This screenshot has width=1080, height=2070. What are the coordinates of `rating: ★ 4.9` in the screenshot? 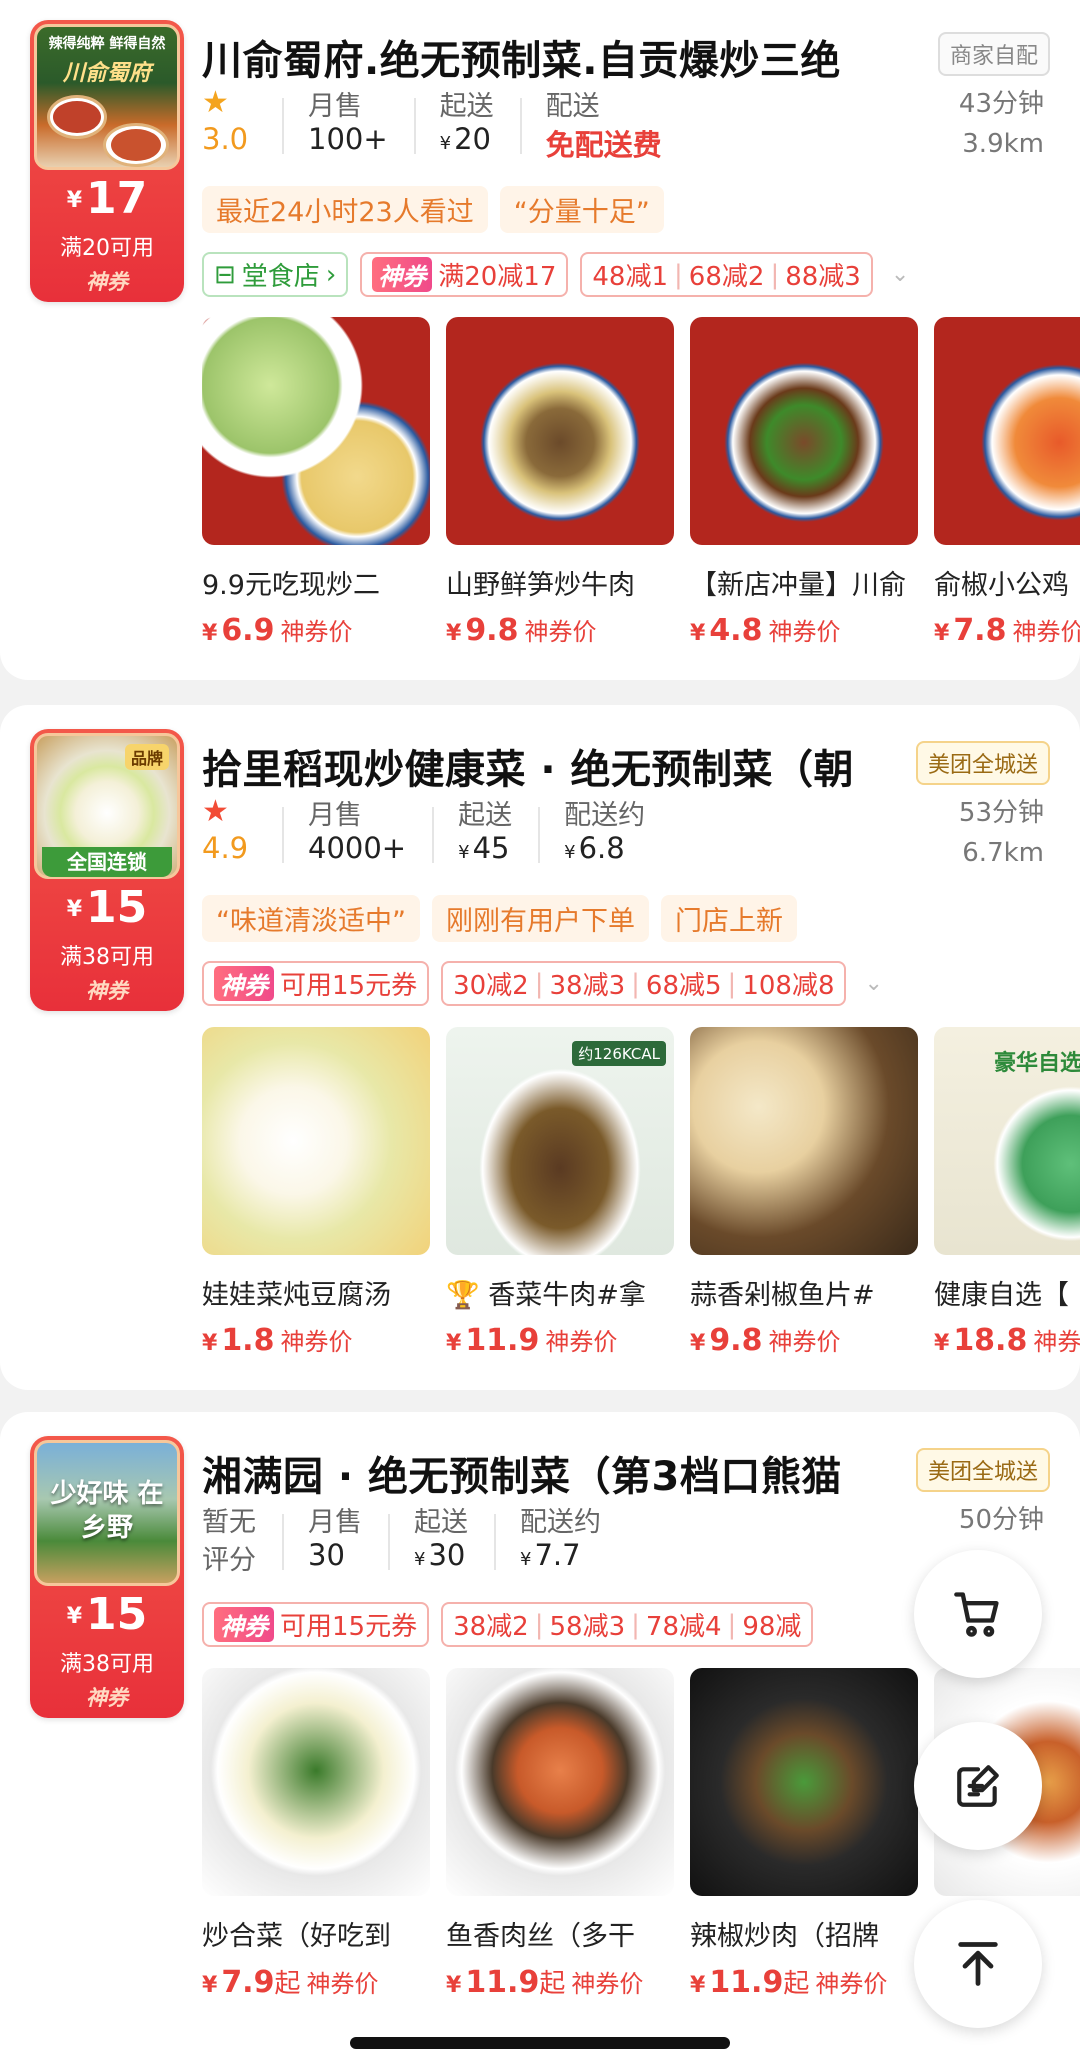 It's located at (242, 832).